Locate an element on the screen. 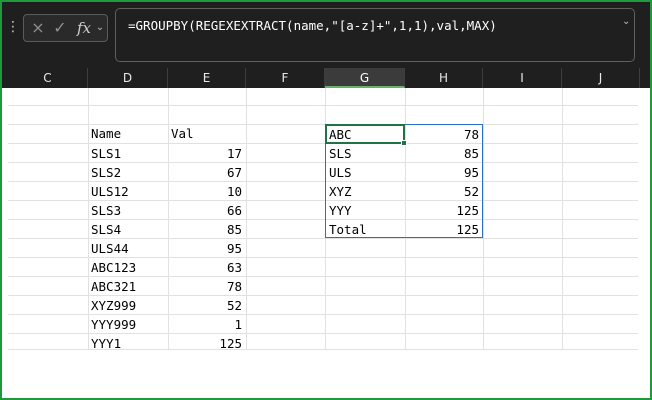  column-header-h: H is located at coordinates (444, 78).